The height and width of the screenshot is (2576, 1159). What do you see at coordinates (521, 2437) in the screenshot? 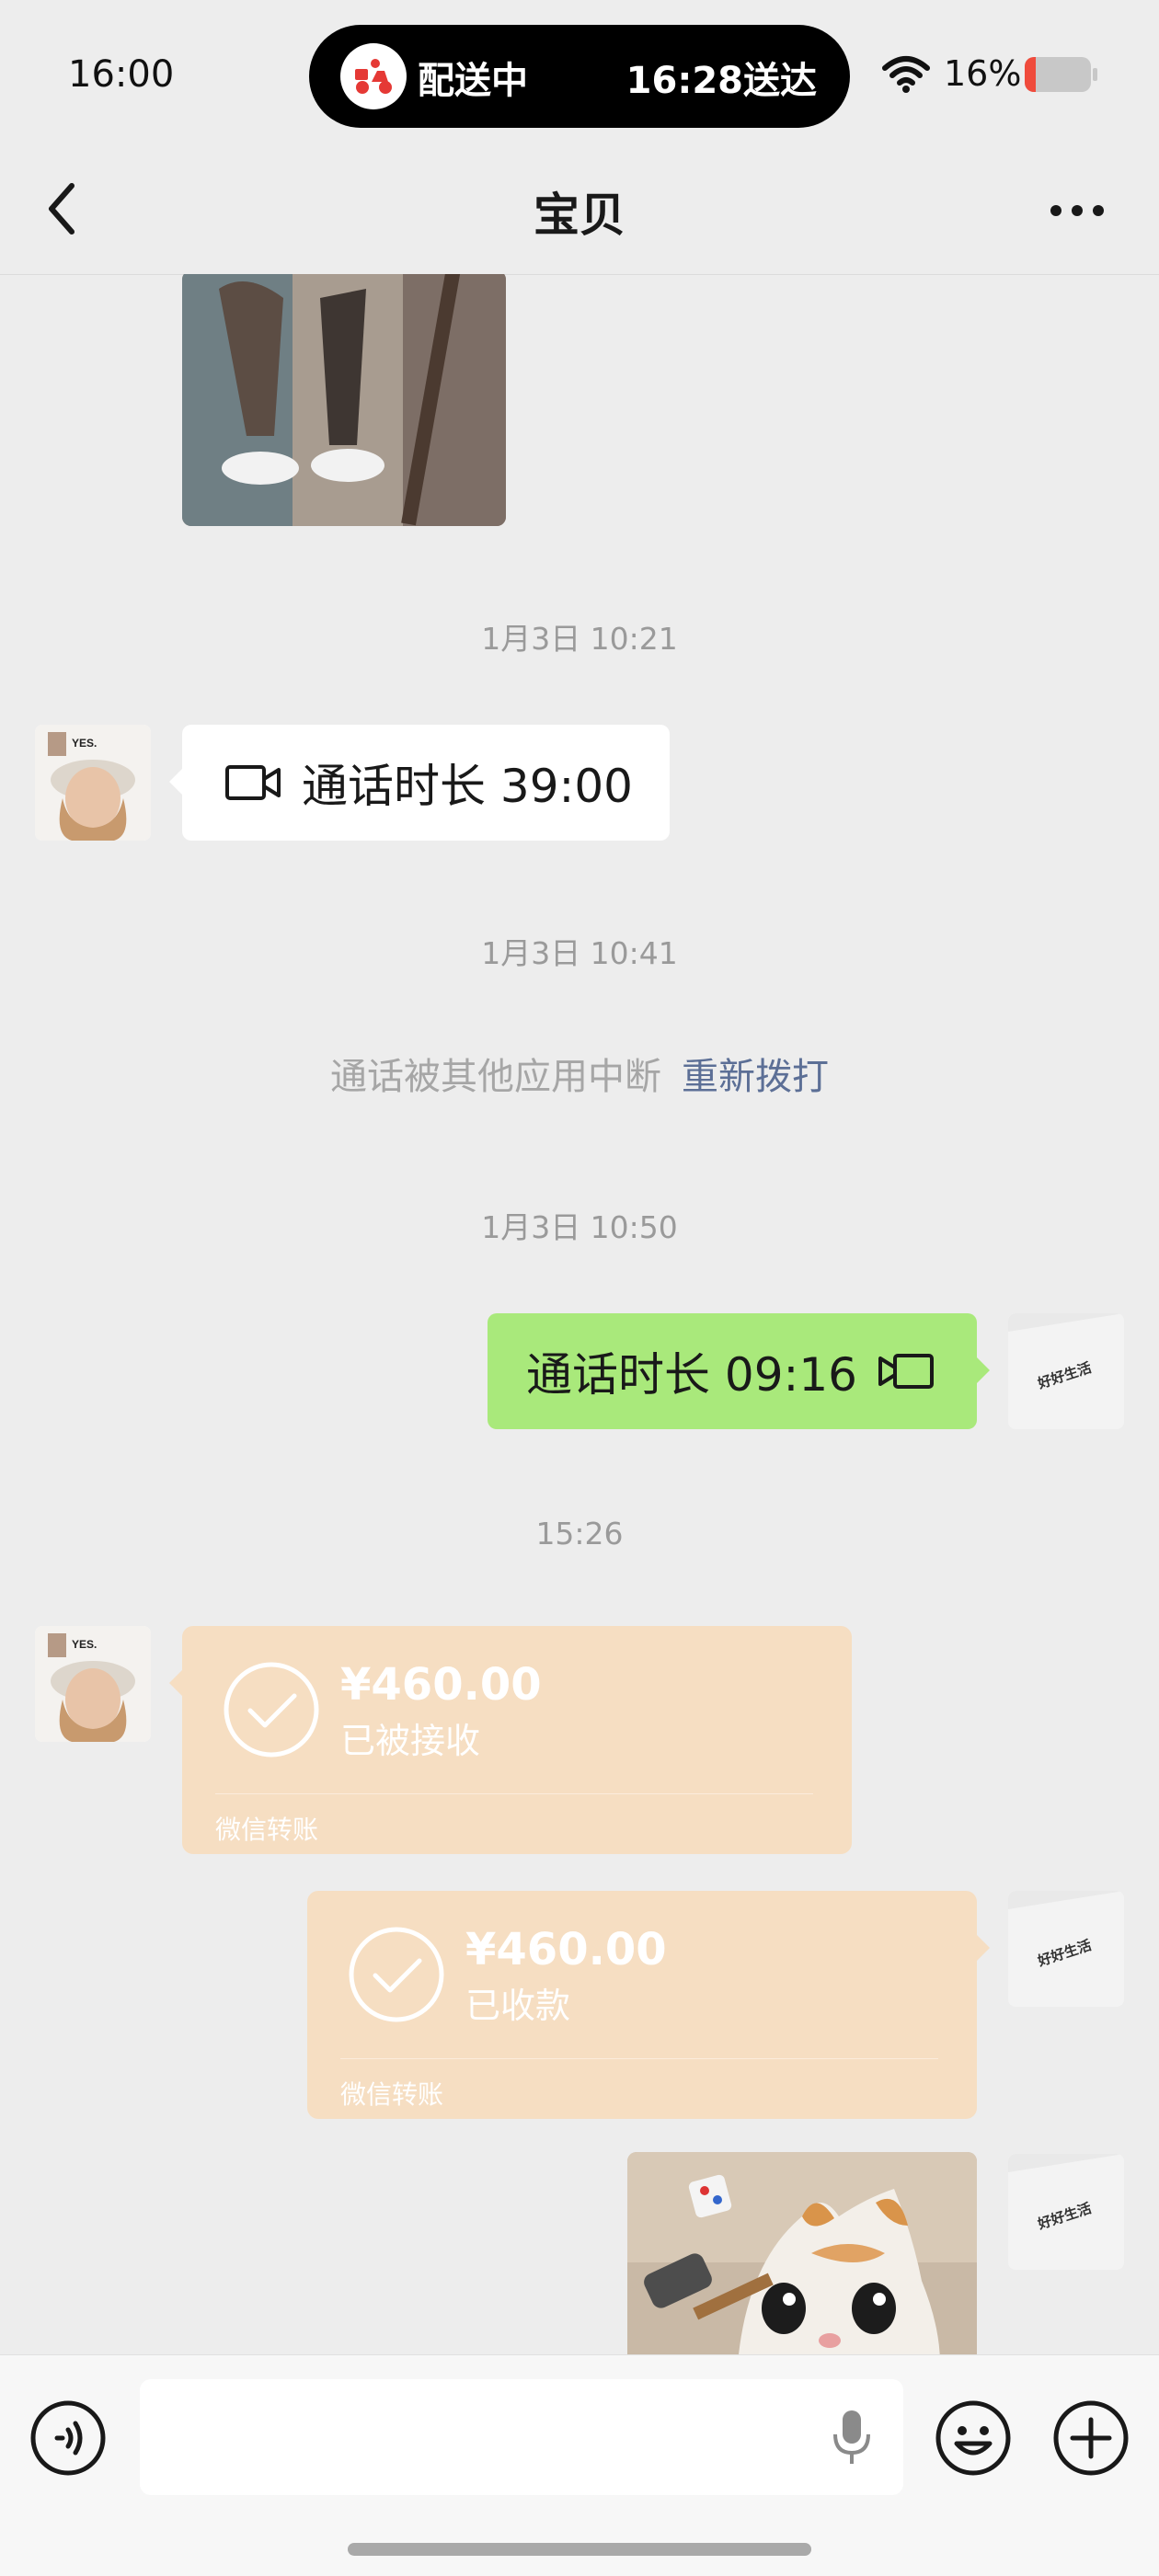
I see `message-input` at bounding box center [521, 2437].